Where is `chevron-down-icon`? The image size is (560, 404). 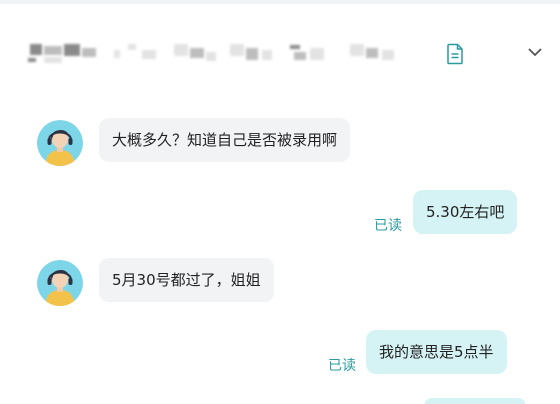
chevron-down-icon is located at coordinates (535, 52).